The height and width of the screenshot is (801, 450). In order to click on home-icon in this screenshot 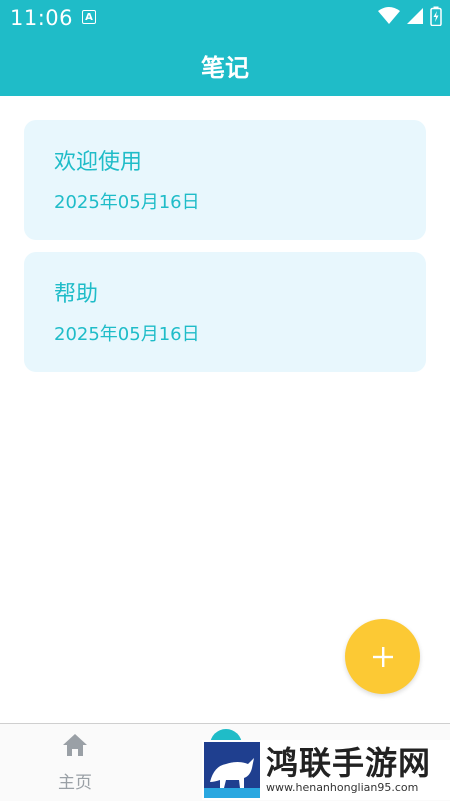, I will do `click(75, 745)`.